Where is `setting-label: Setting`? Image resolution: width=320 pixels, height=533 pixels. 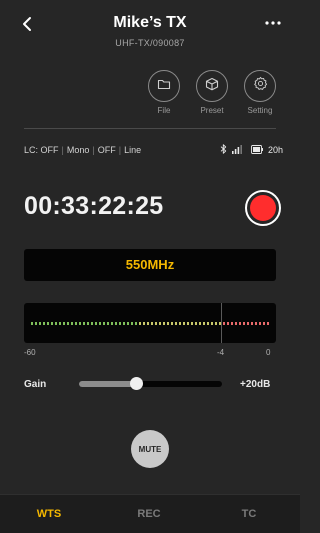 setting-label: Setting is located at coordinates (260, 110).